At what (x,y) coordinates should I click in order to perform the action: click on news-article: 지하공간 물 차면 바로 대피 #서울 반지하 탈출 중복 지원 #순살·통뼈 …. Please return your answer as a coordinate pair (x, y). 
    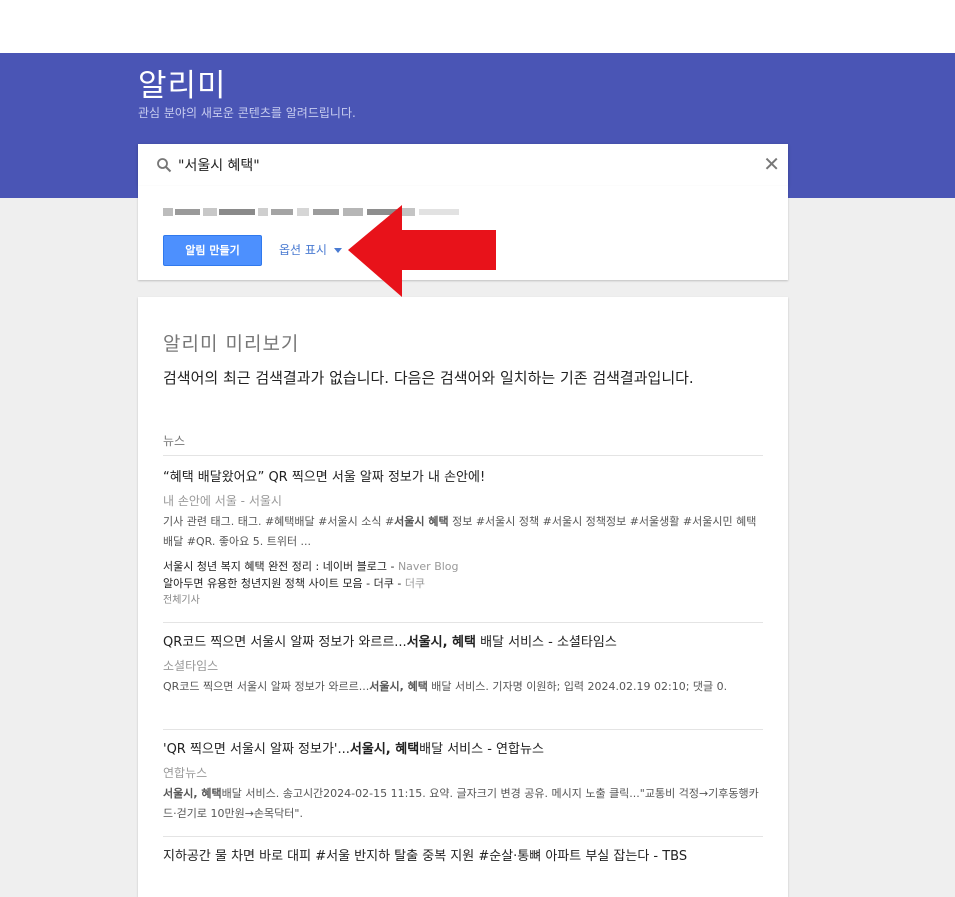
    Looking at the image, I should click on (463, 857).